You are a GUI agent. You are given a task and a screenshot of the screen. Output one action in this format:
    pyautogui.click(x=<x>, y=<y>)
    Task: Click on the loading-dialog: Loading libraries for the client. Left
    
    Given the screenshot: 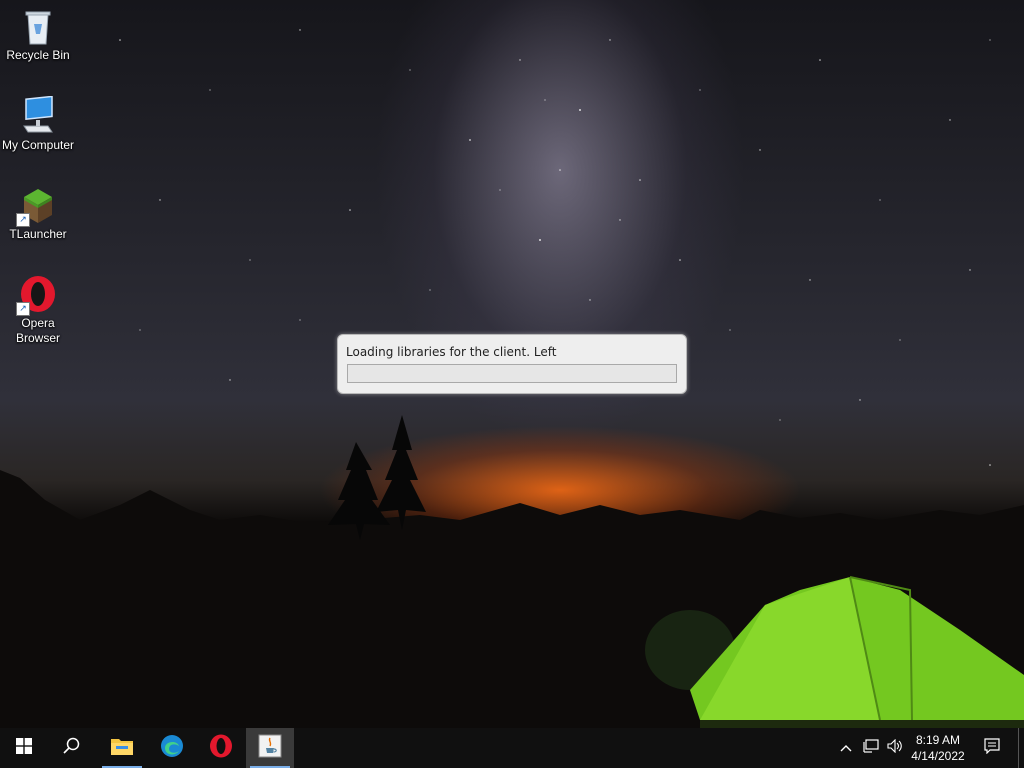 What is the action you would take?
    pyautogui.click(x=512, y=364)
    